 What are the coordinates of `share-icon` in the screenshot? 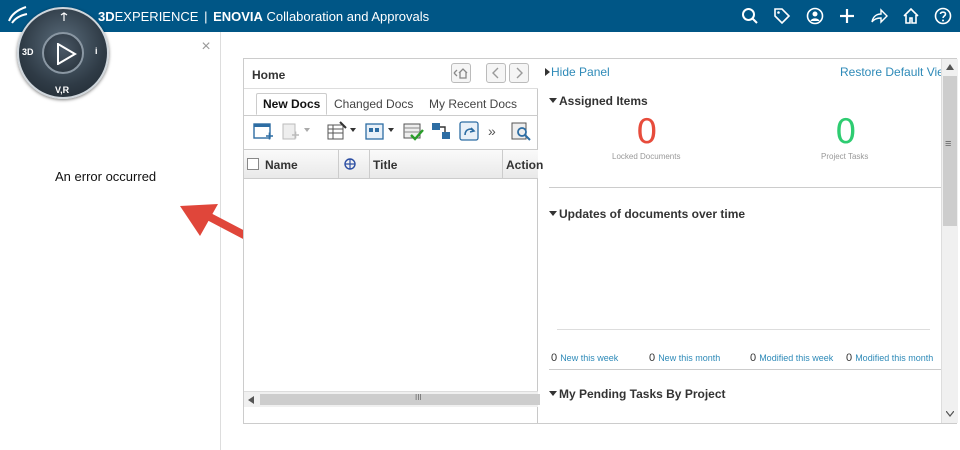 It's located at (879, 16).